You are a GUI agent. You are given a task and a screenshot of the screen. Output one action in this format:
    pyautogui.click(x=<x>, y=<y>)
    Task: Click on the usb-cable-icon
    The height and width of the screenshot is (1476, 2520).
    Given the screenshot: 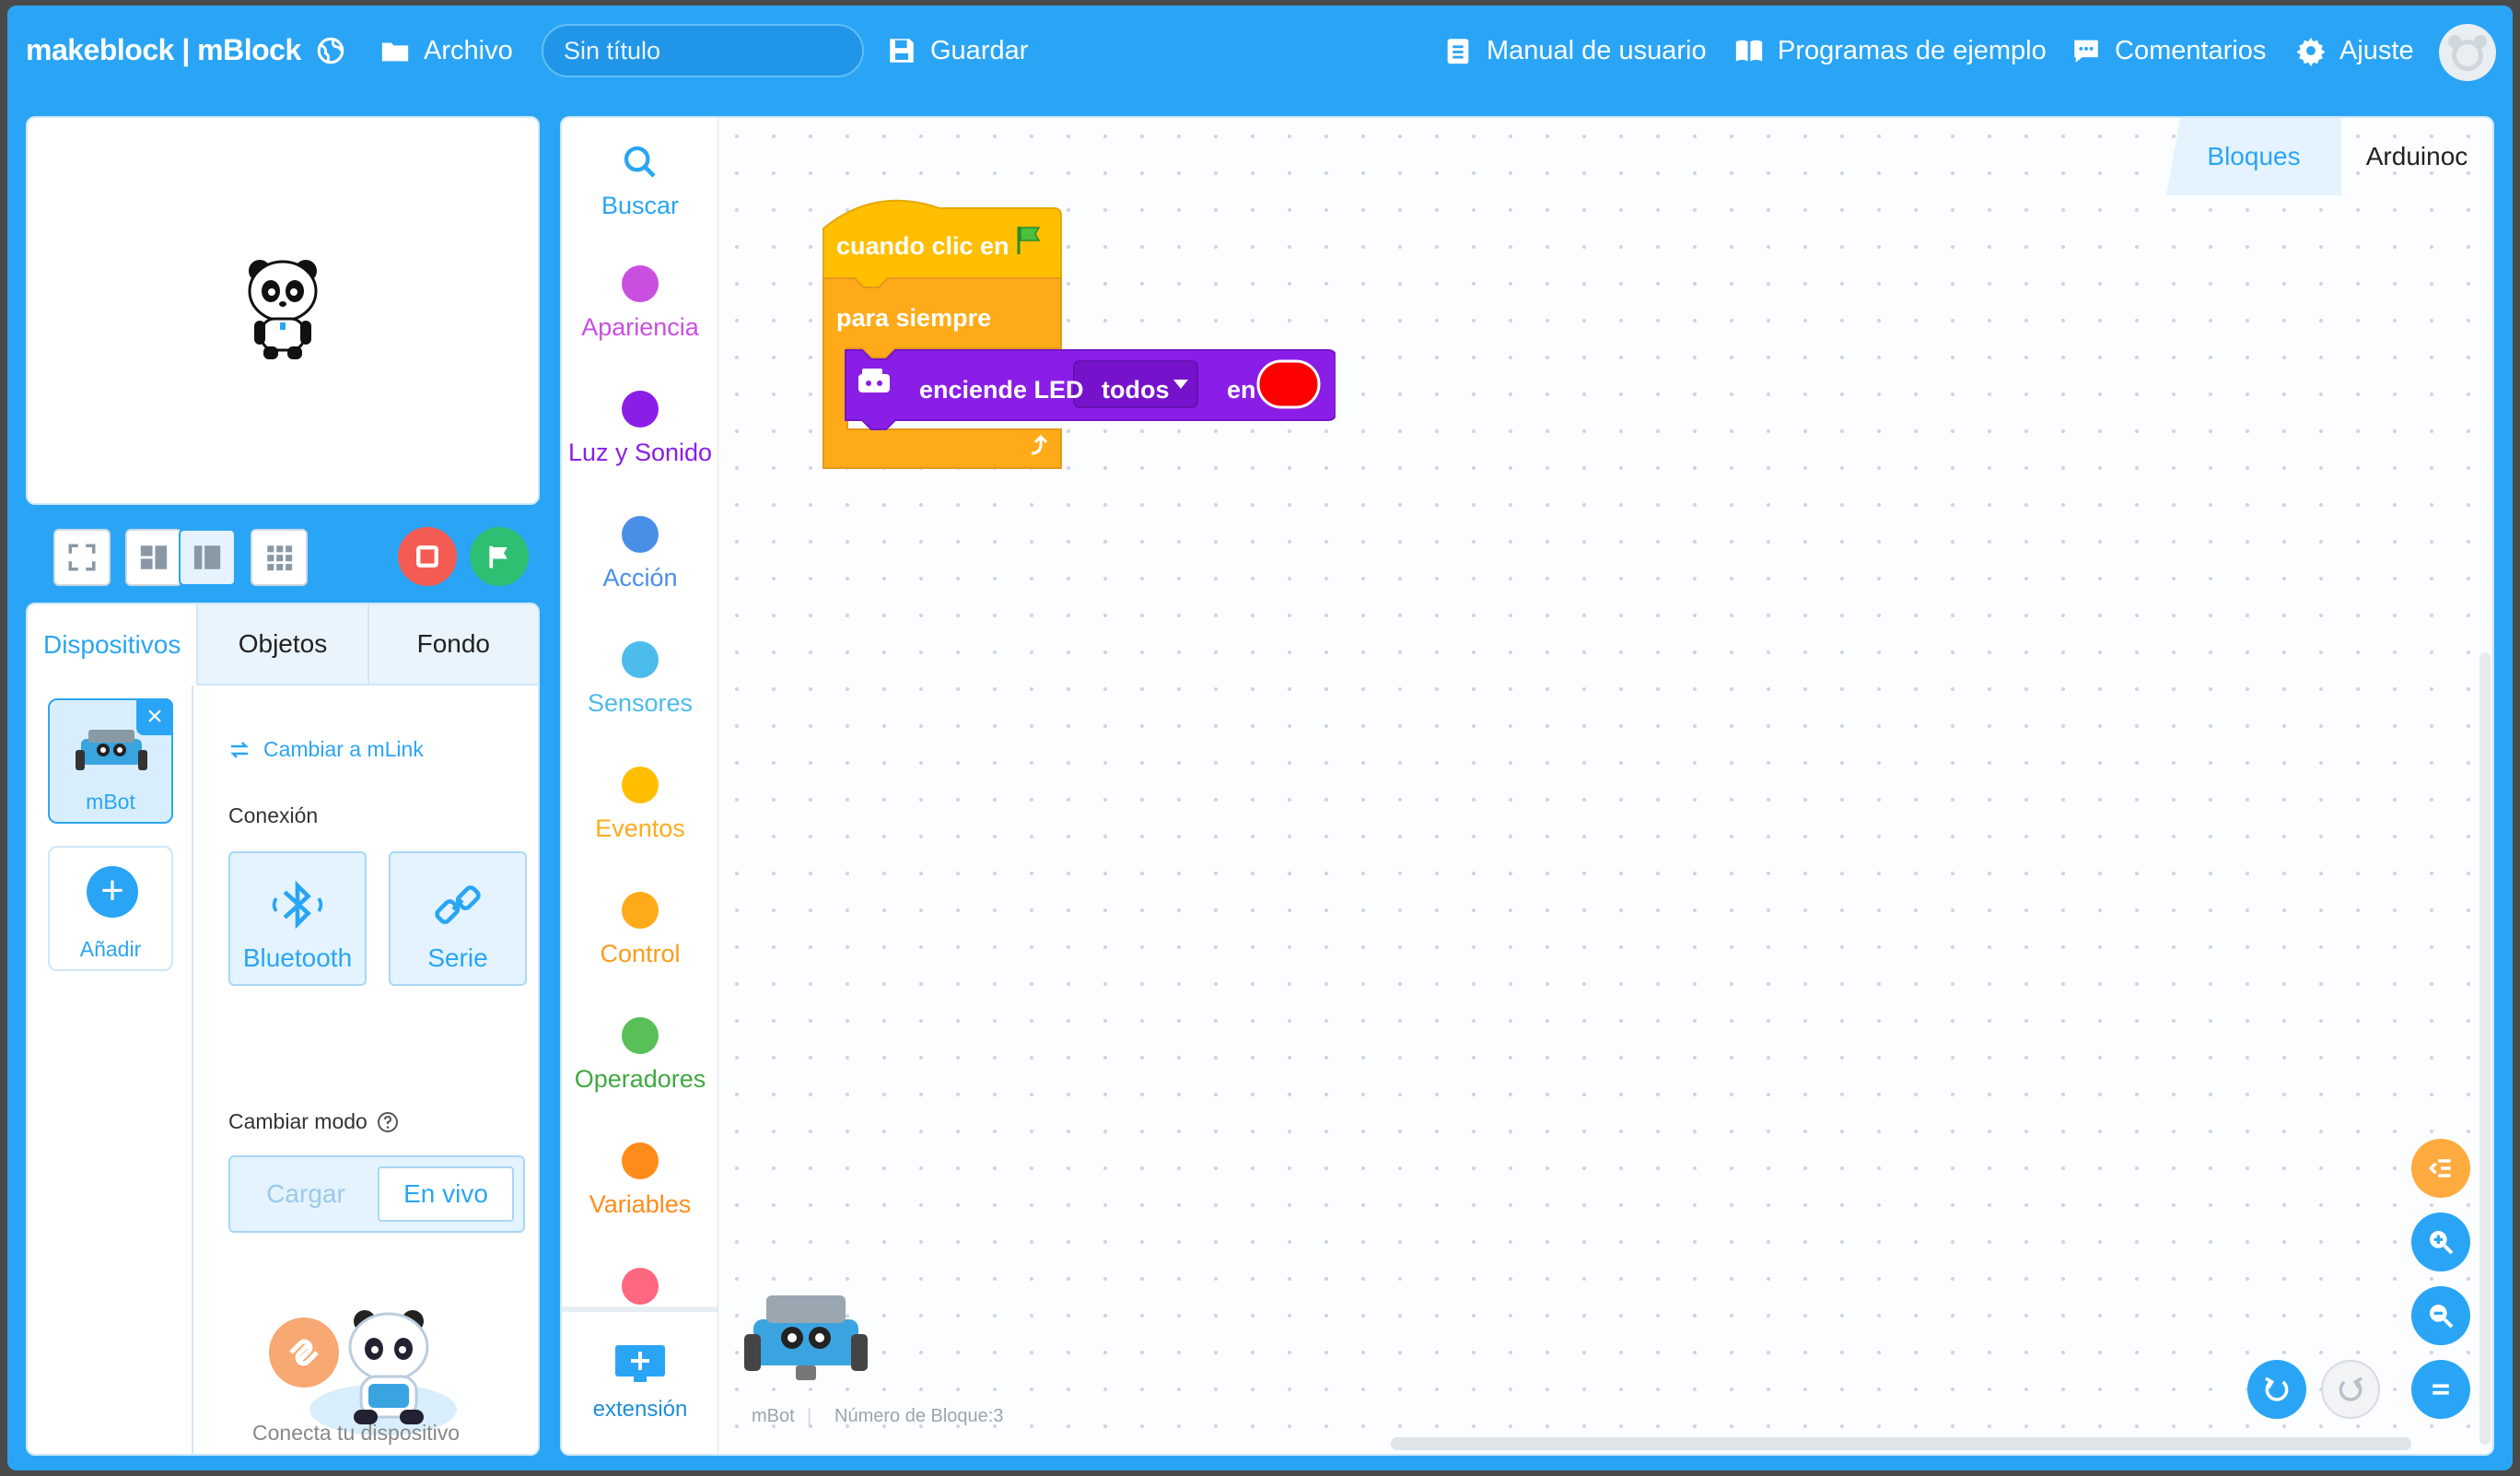 What is the action you would take?
    pyautogui.click(x=458, y=905)
    